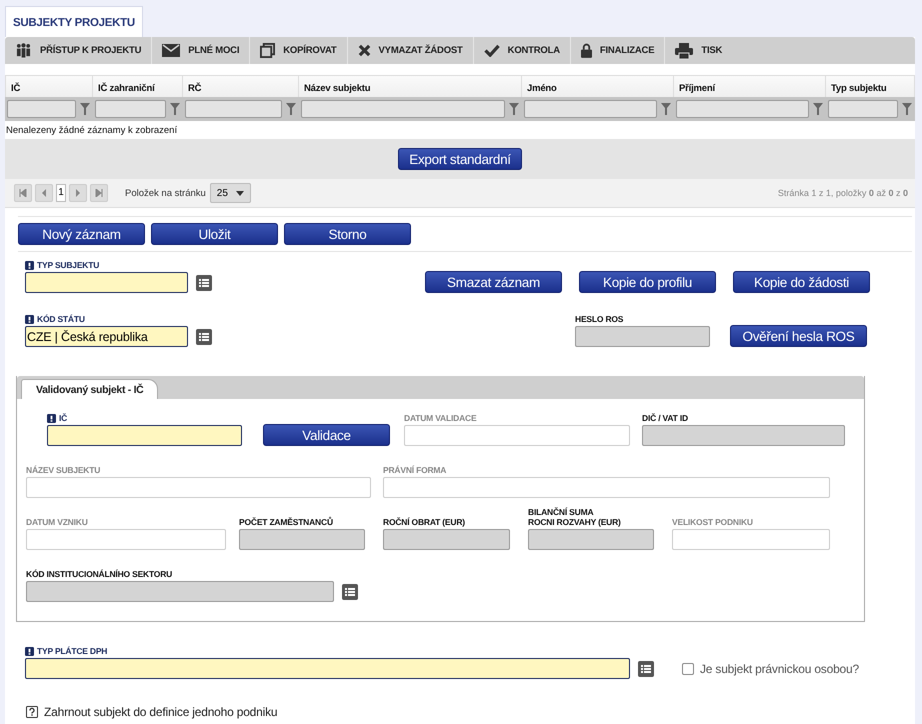  I want to click on field-label: VELIKOST PODNIKU, so click(712, 522).